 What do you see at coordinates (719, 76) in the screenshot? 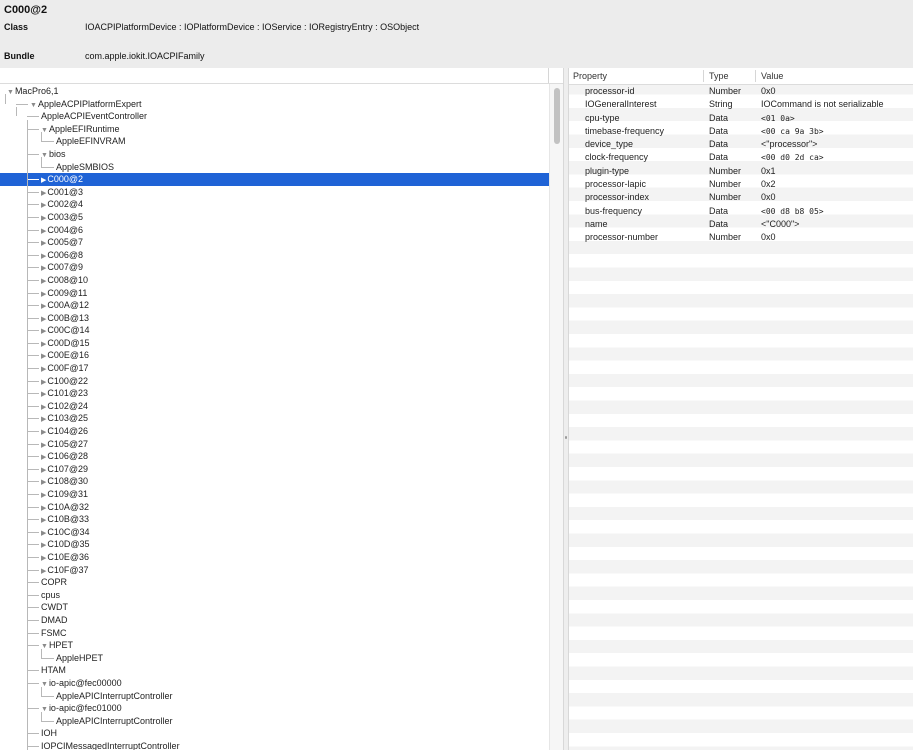
I see `column-header-type: Type` at bounding box center [719, 76].